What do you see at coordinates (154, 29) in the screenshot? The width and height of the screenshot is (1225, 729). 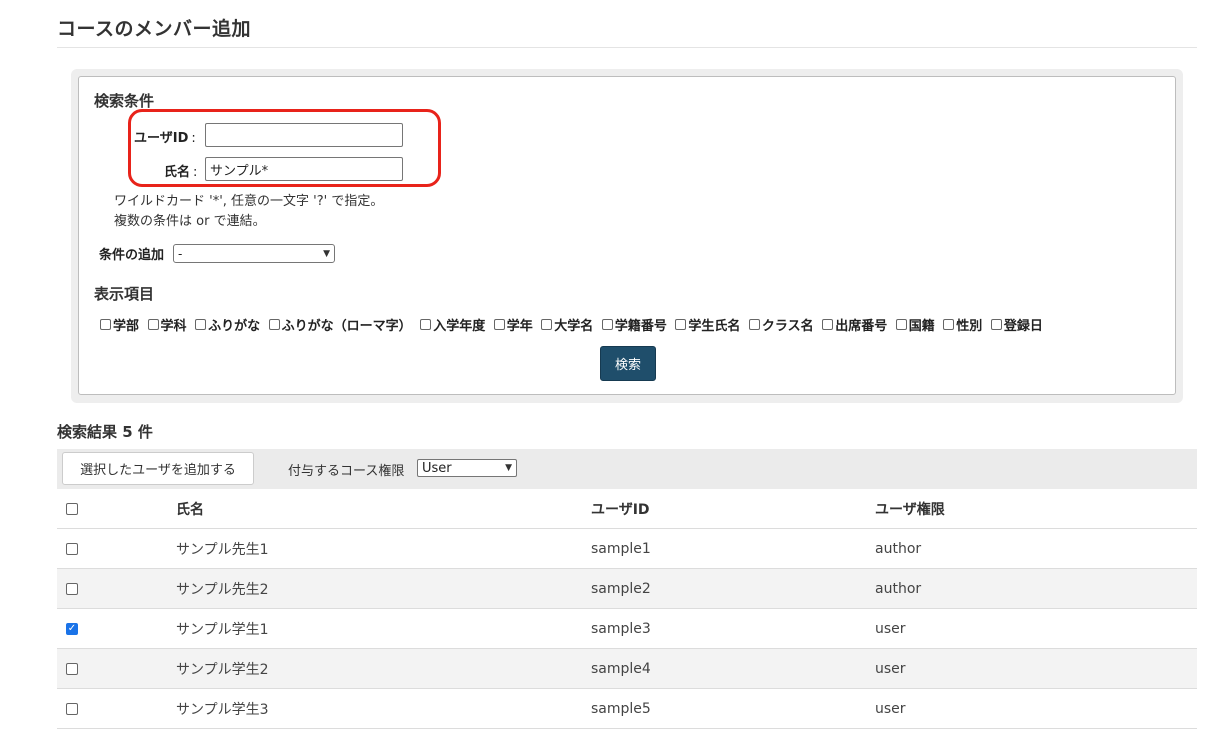 I see `page-title: コースのメンバー追加` at bounding box center [154, 29].